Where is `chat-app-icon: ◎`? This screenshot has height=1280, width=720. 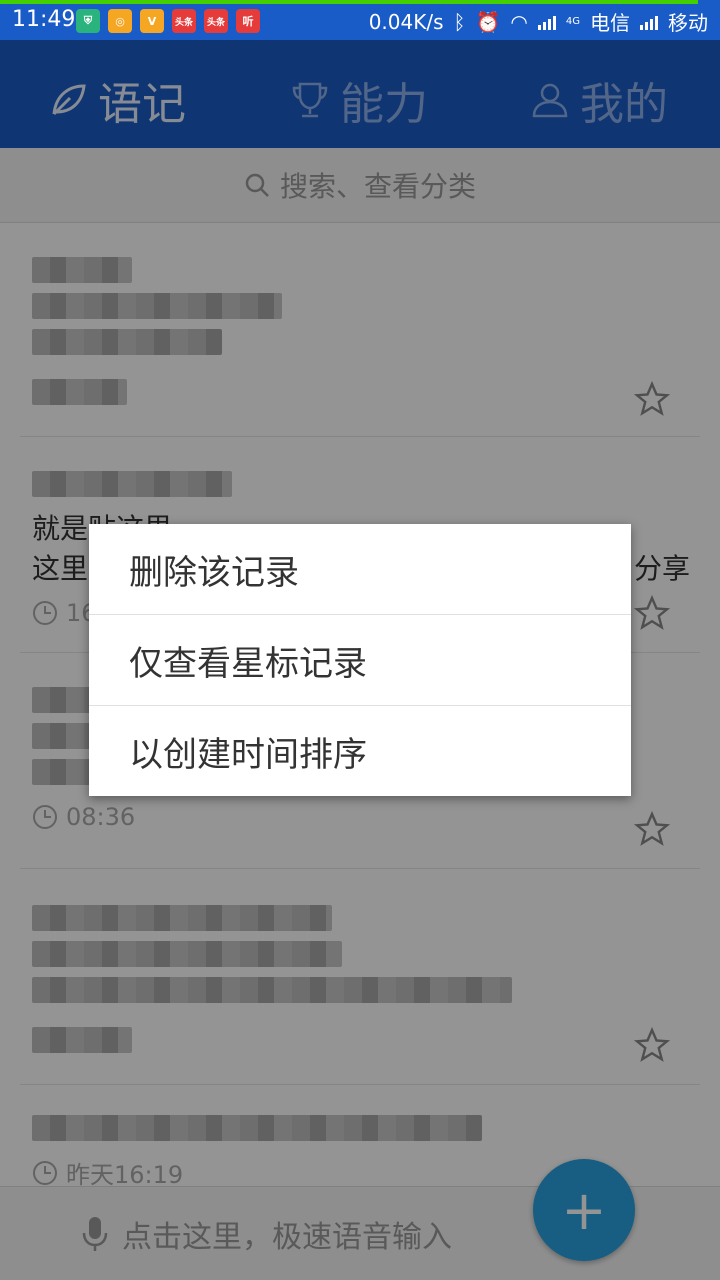 chat-app-icon: ◎ is located at coordinates (120, 21).